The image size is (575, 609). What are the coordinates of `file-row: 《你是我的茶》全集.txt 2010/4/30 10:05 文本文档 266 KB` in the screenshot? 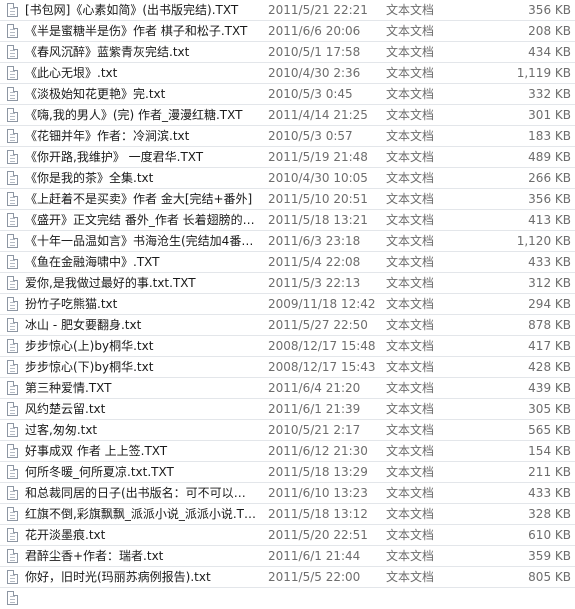 It's located at (287, 178).